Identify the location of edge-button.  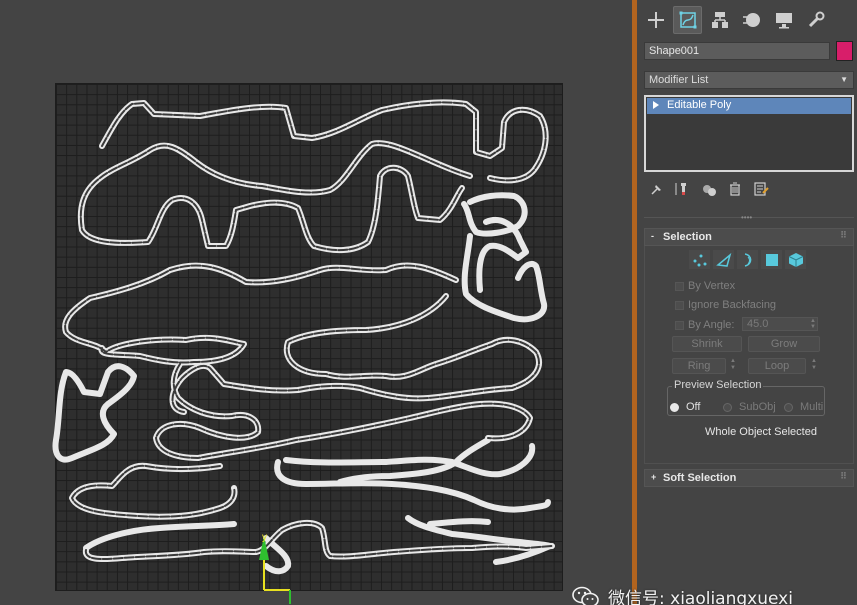
(723, 259).